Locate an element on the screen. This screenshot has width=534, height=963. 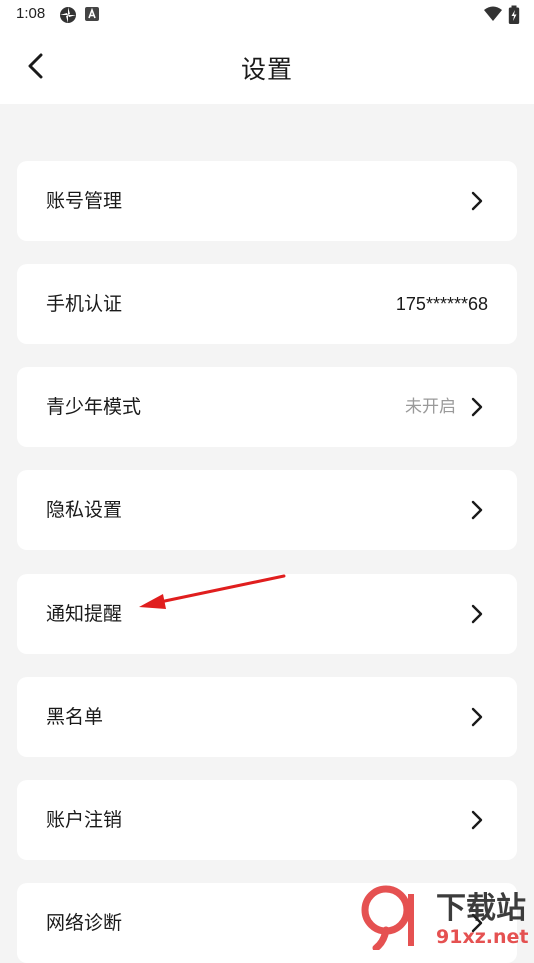
app-a-icon is located at coordinates (92, 16).